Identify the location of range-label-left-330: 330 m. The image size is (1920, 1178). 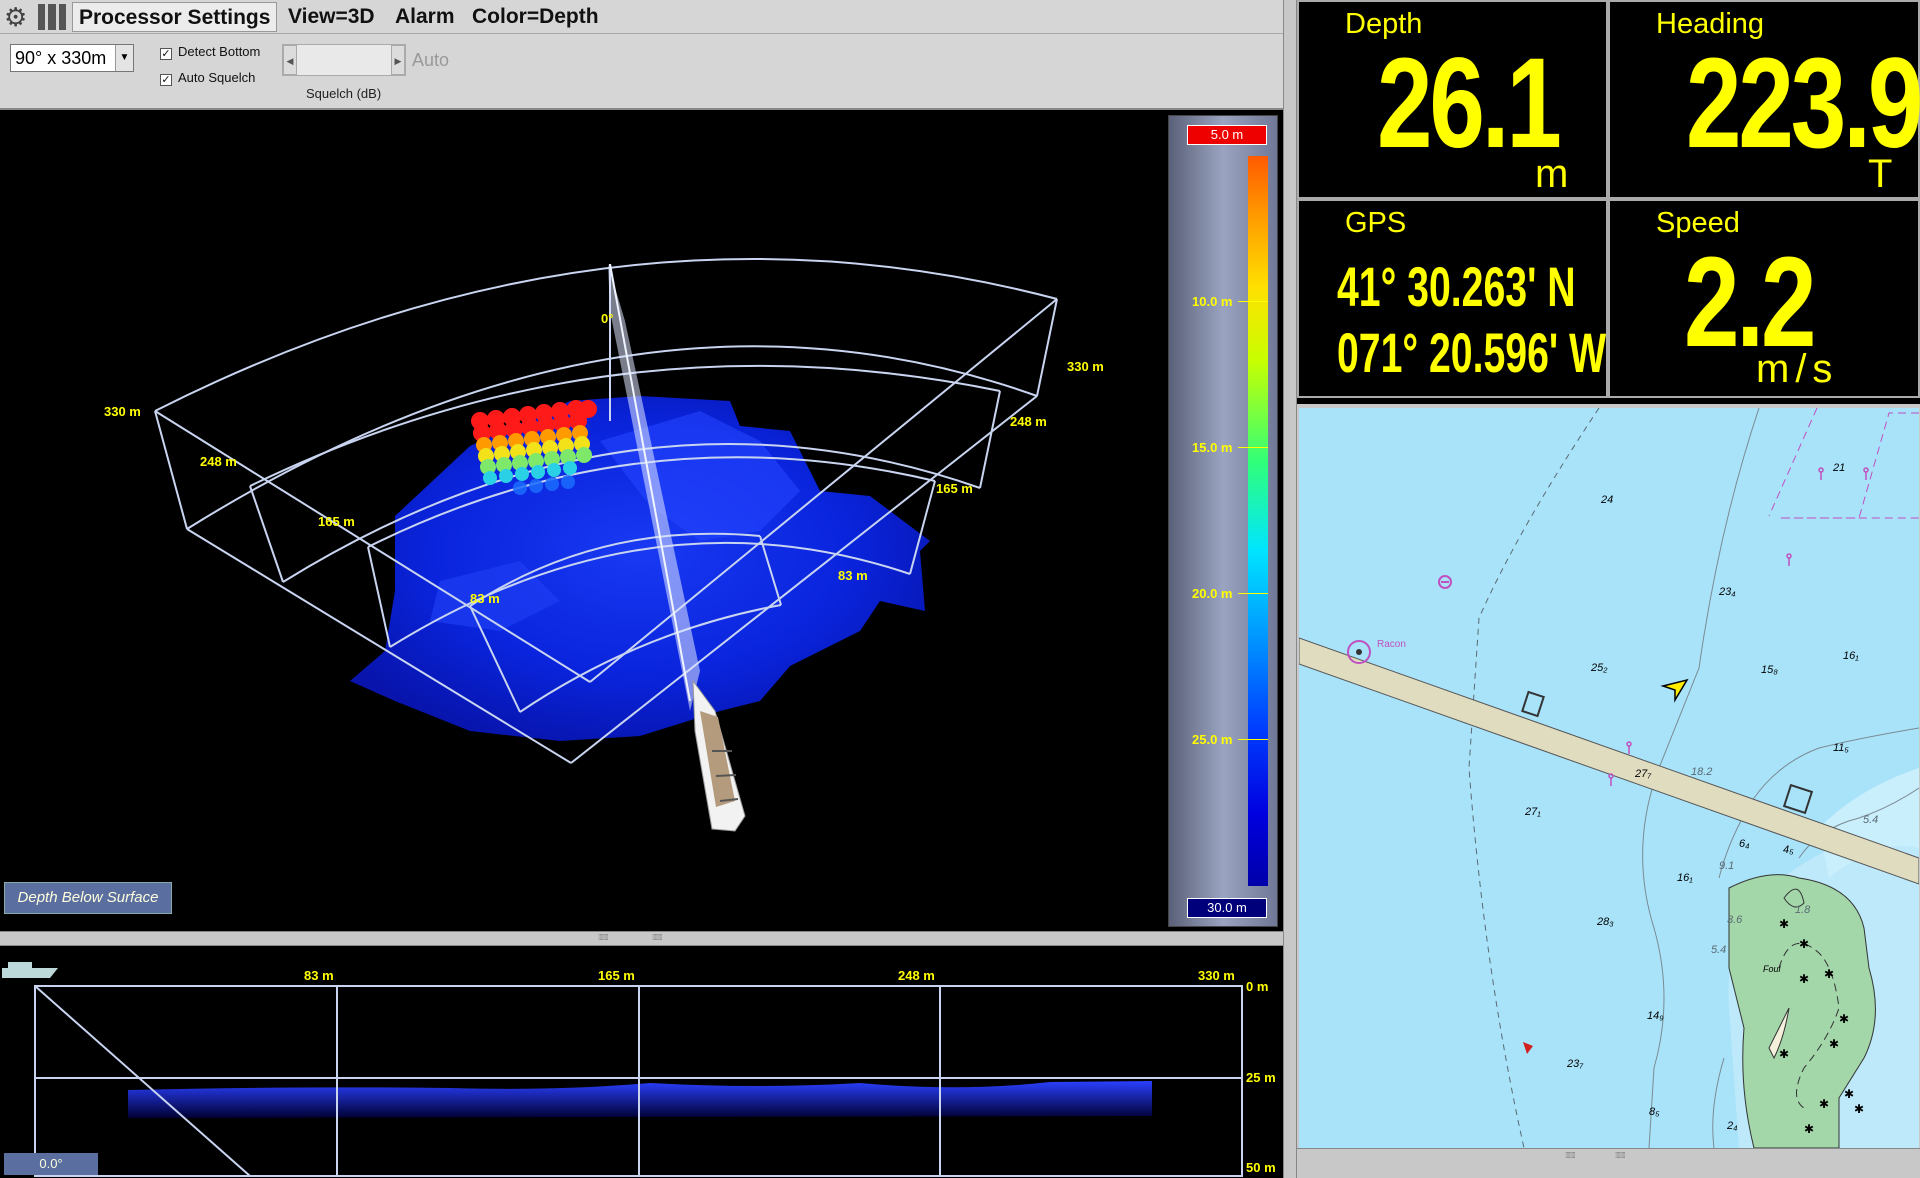
(122, 411).